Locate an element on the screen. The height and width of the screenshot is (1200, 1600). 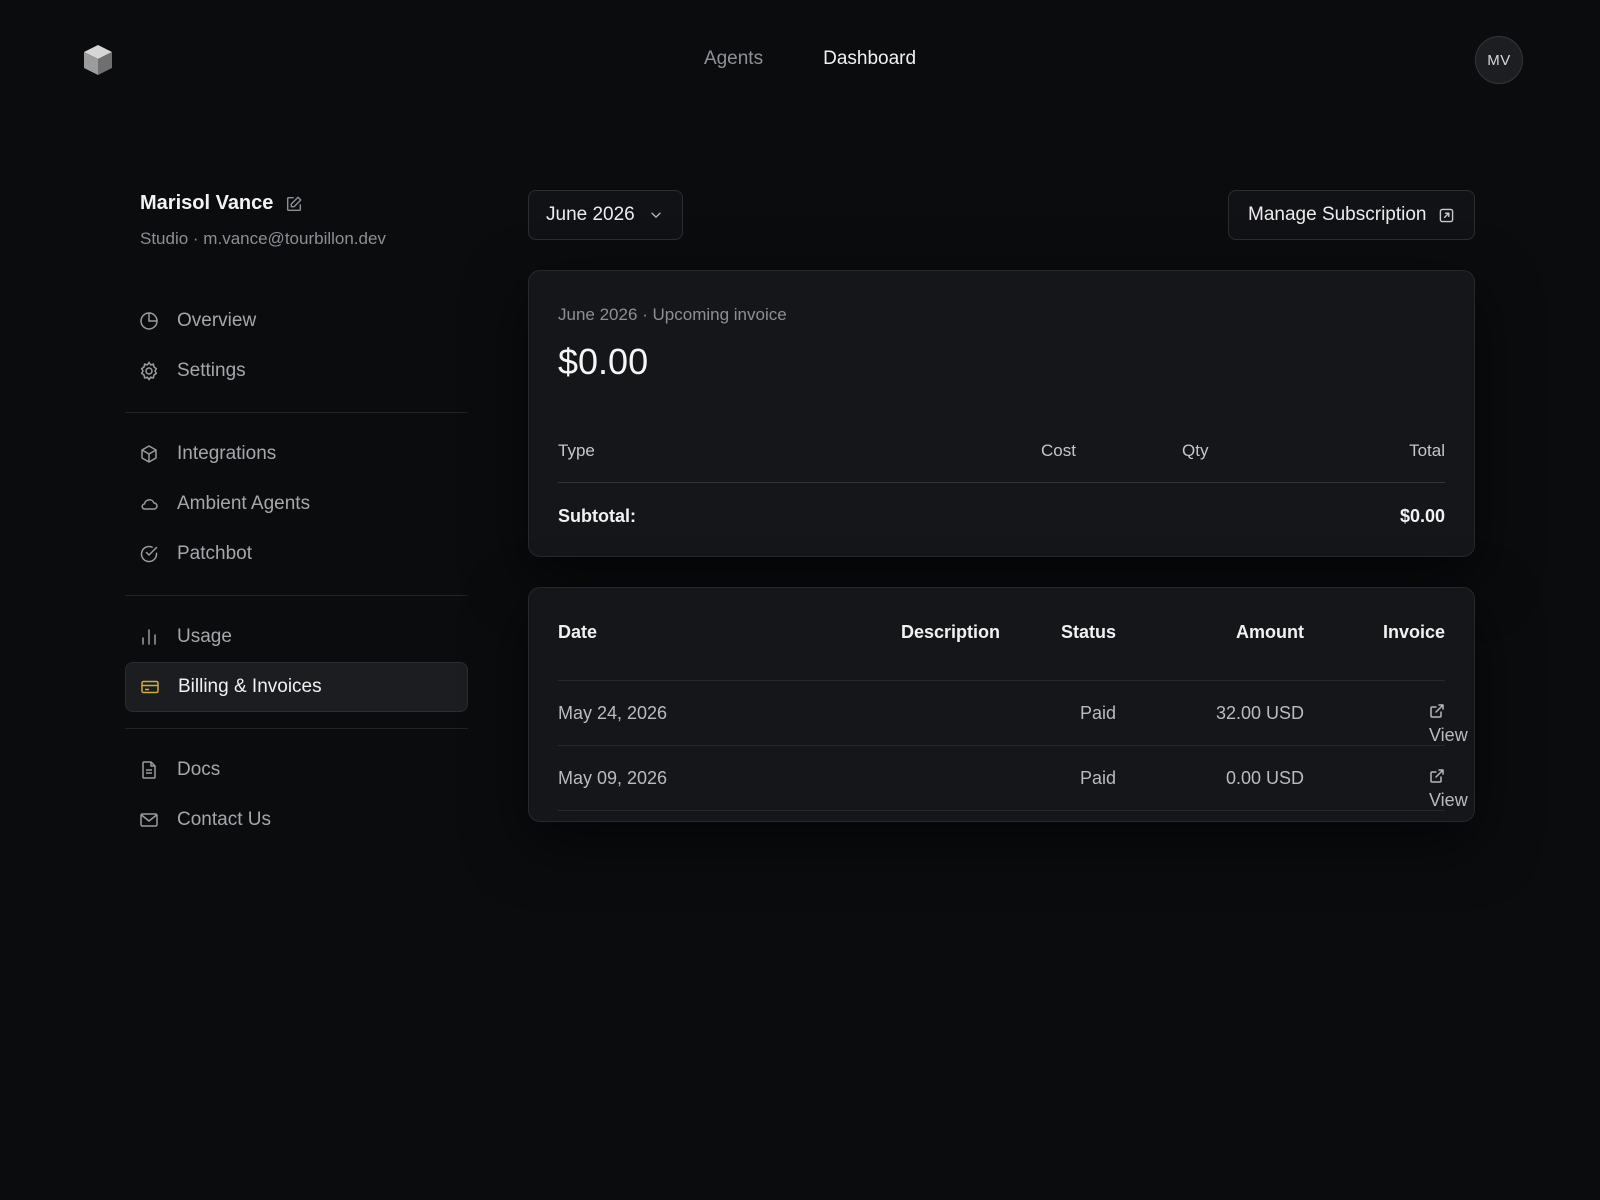
column-qty: Qty is located at coordinates (1195, 450).